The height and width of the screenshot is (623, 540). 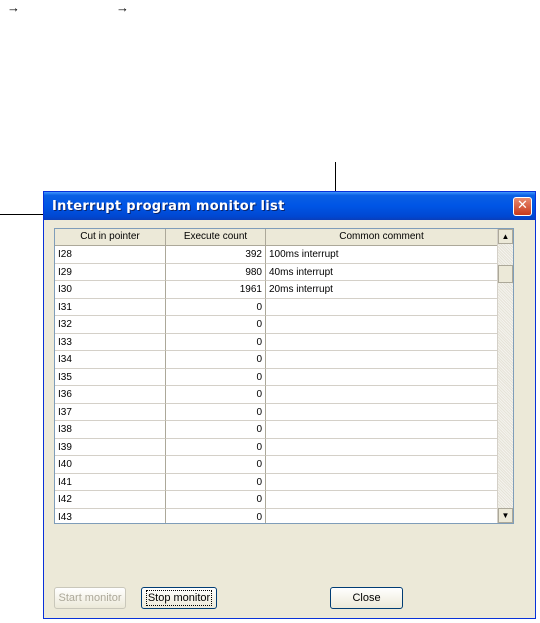 I want to click on table-row: I32 0, so click(x=276, y=325).